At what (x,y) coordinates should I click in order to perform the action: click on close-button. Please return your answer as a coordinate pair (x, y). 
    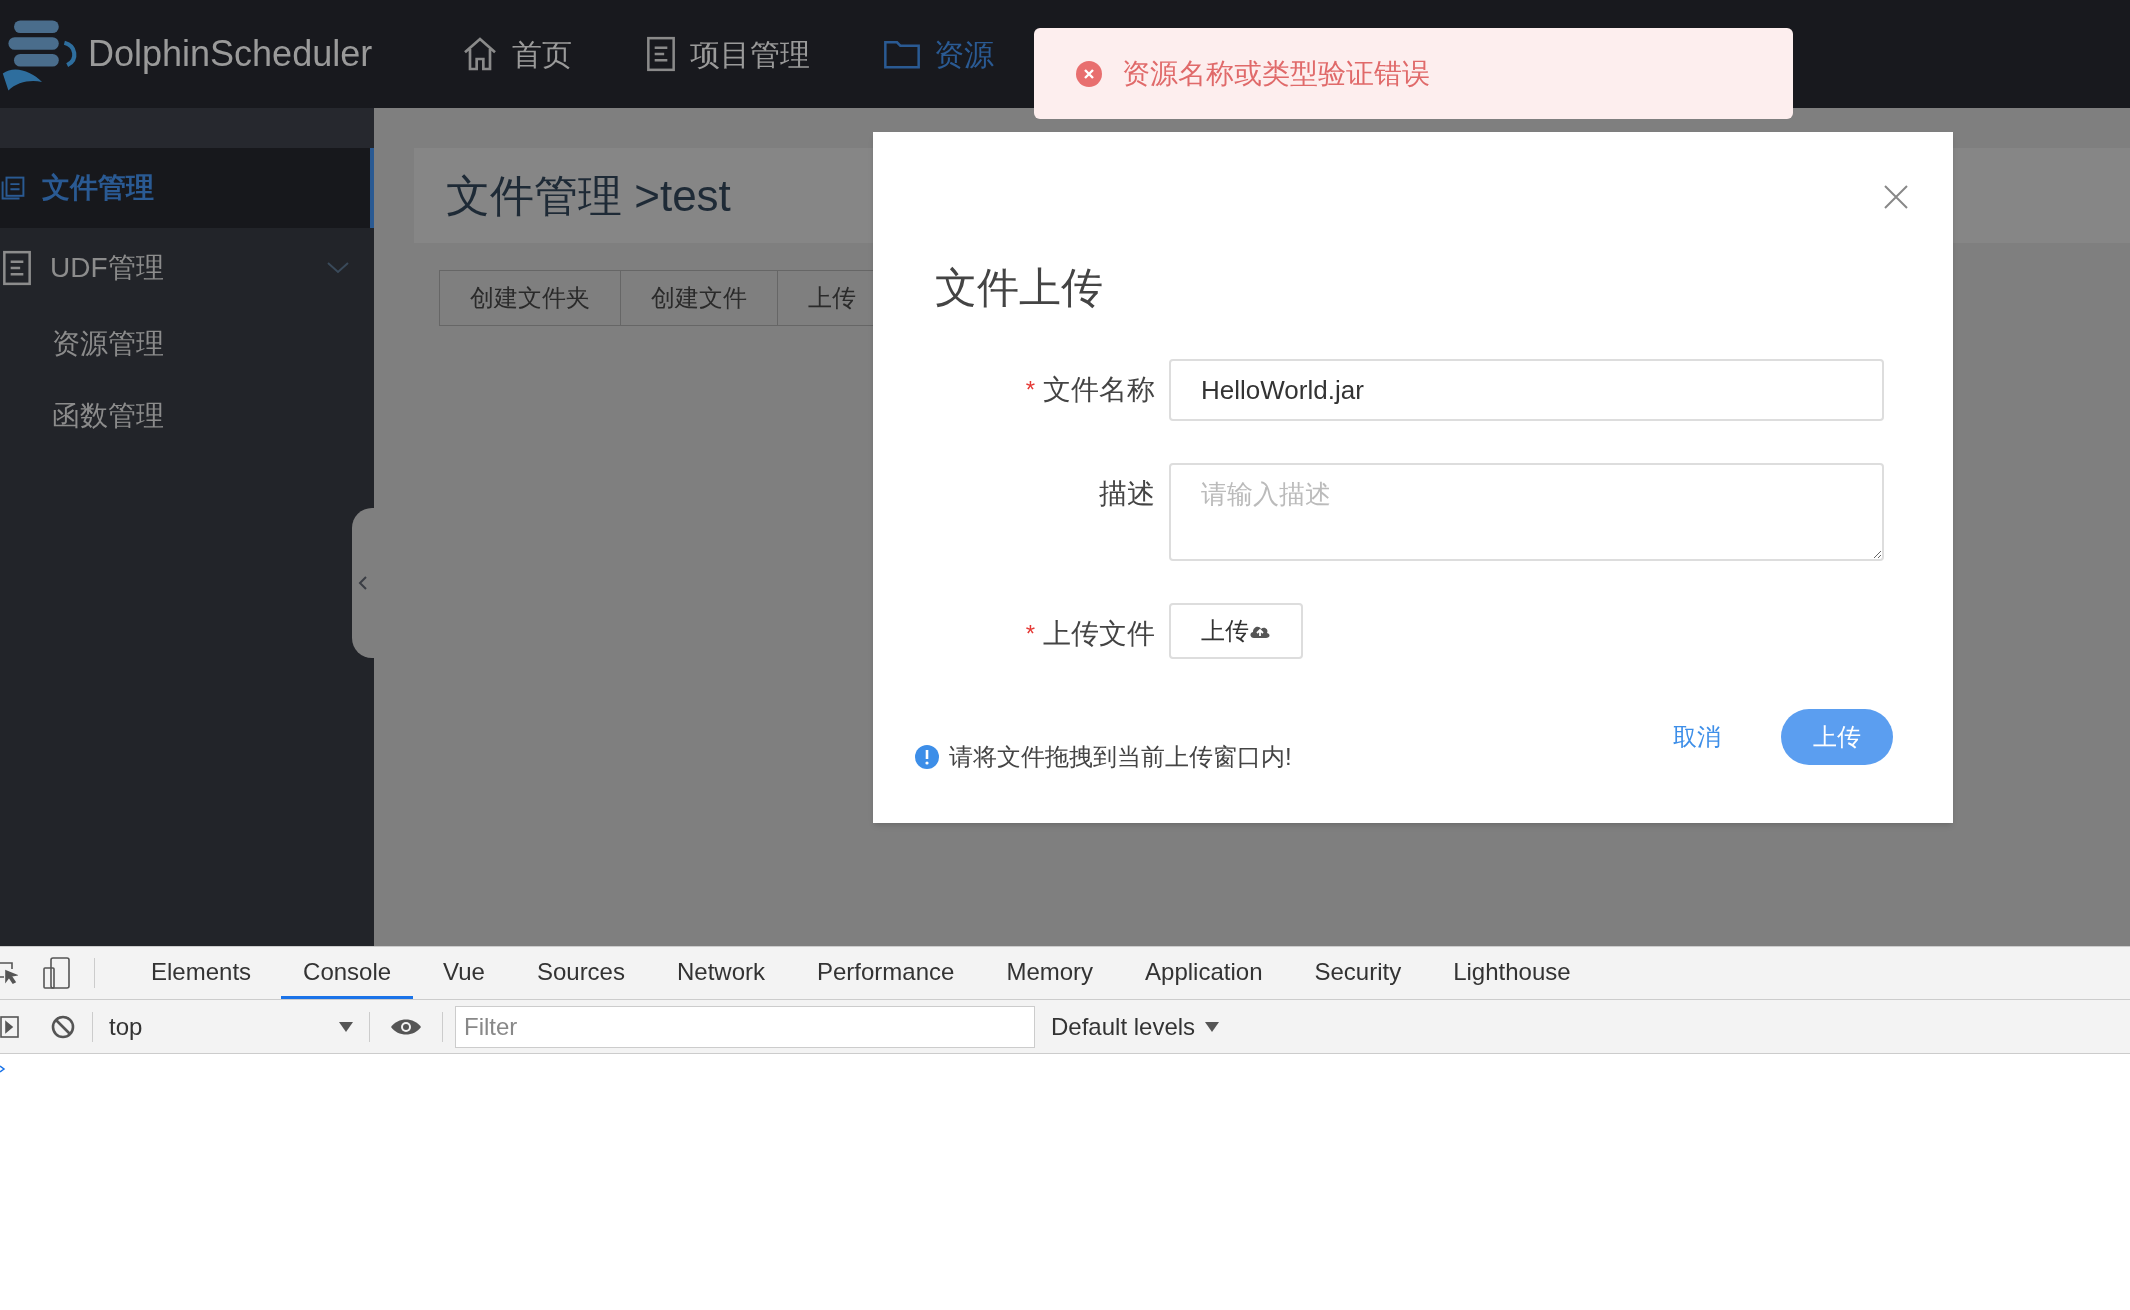
    Looking at the image, I should click on (1896, 197).